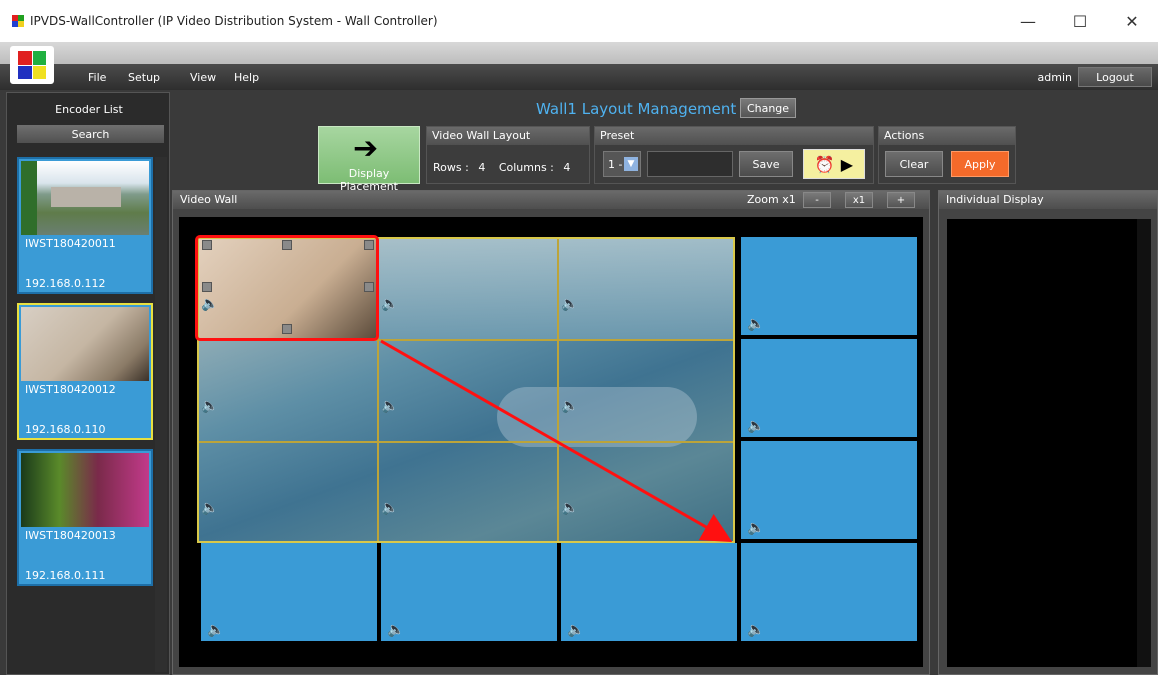  Describe the element at coordinates (97, 77) in the screenshot. I see `menu-file: File` at that location.